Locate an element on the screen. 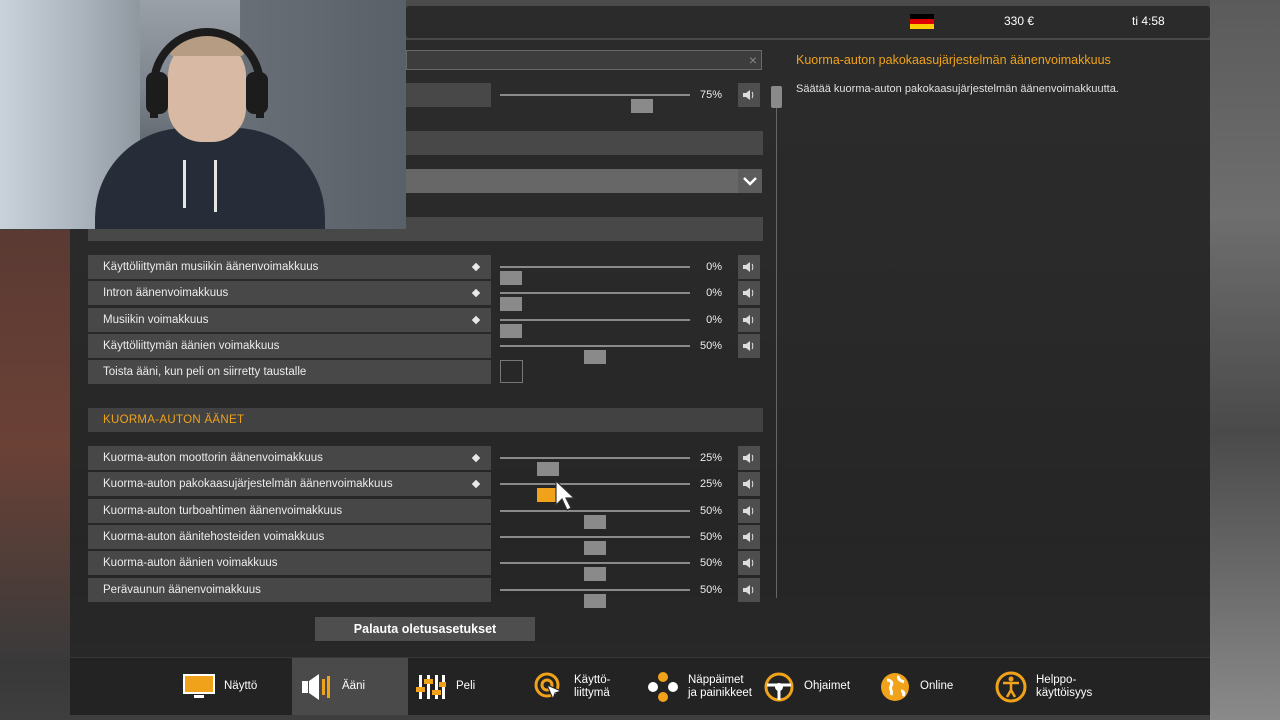 The width and height of the screenshot is (1280, 720). nav-item-keys-buttons: Näppäimet ja painikkeet is located at coordinates (706, 686).